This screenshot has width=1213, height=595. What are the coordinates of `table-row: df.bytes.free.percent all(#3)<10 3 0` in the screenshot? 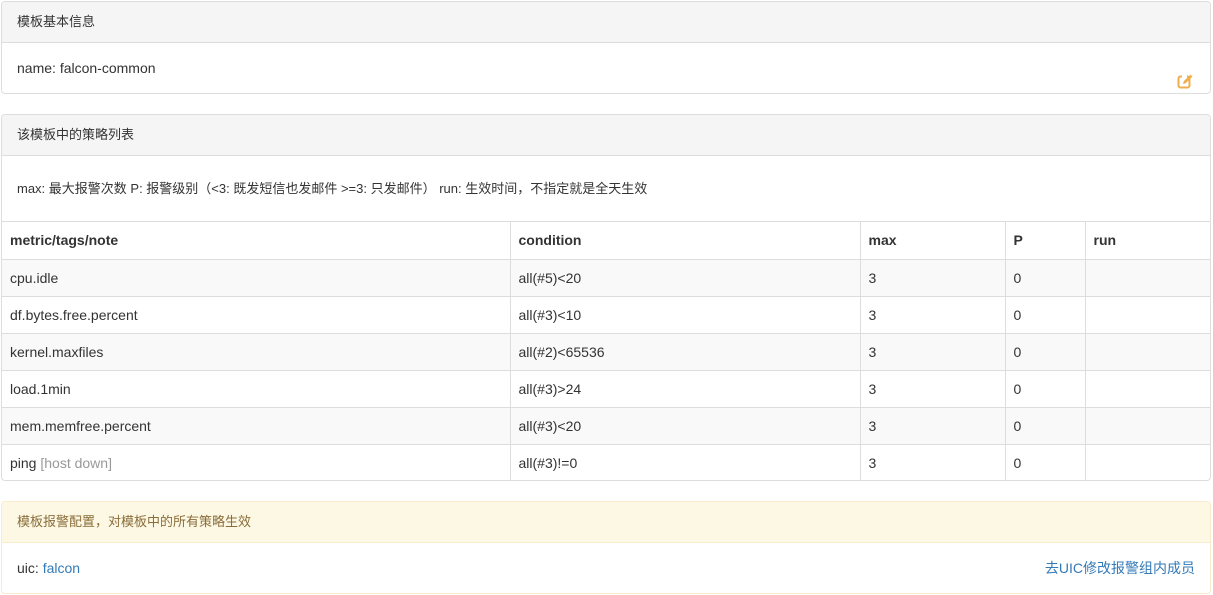 It's located at (606, 315).